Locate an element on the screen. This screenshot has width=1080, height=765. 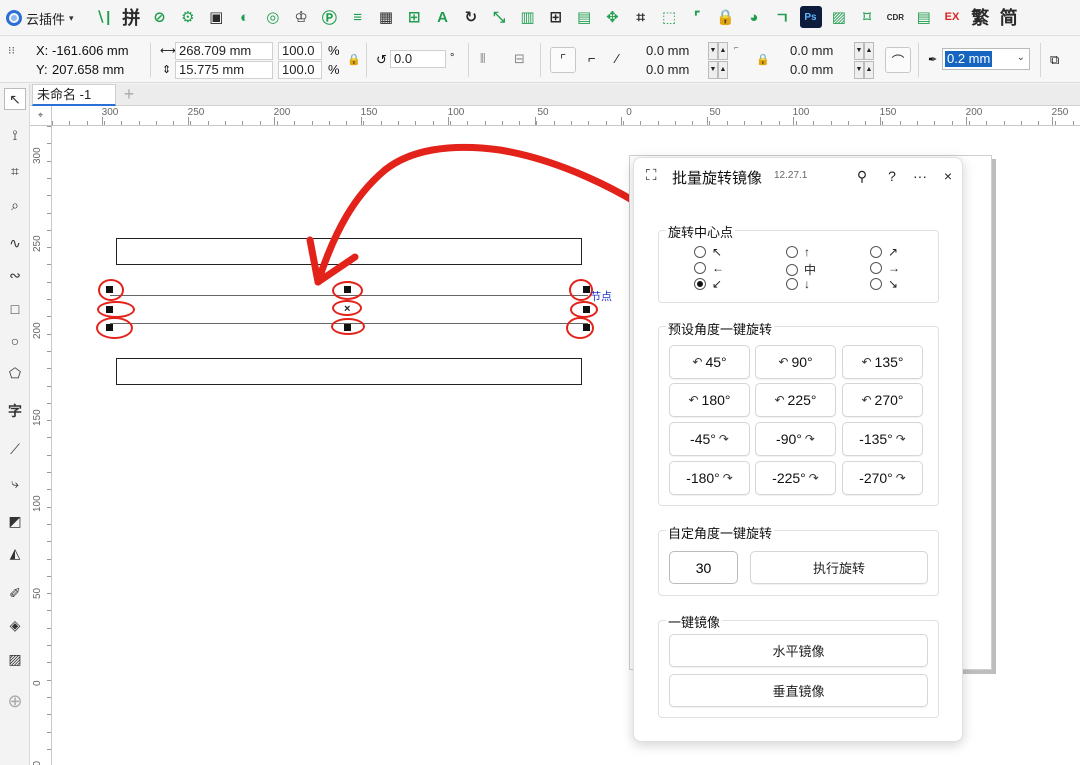
rotation-center-option: ↓ is located at coordinates (798, 284).